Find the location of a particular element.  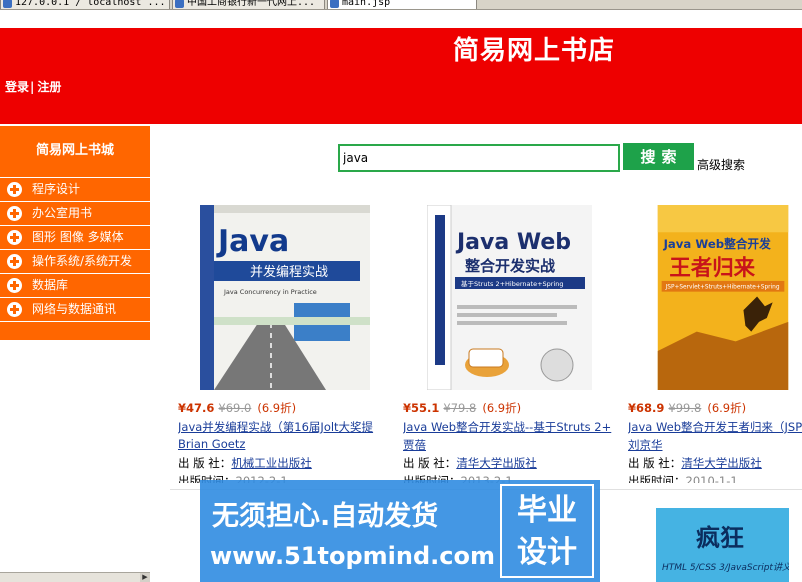

login-link: 登录 is located at coordinates (17, 87).